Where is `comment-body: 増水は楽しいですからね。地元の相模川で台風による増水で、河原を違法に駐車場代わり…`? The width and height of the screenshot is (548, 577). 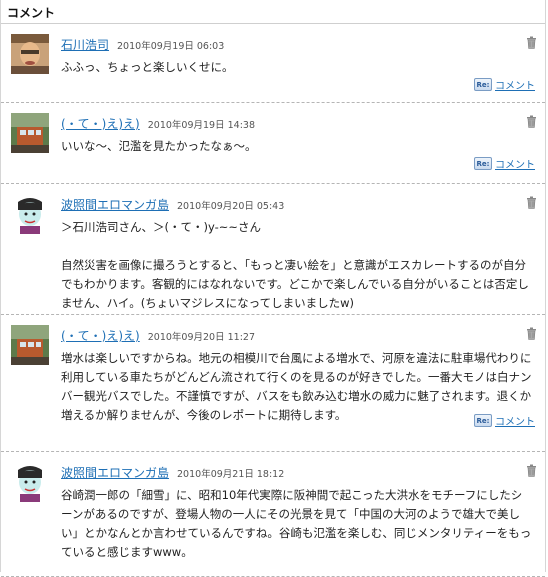
comment-body: 増水は楽しいですからね。地元の相模川で台風による増水で、河原を違法に駐車場代わり… is located at coordinates (297, 387).